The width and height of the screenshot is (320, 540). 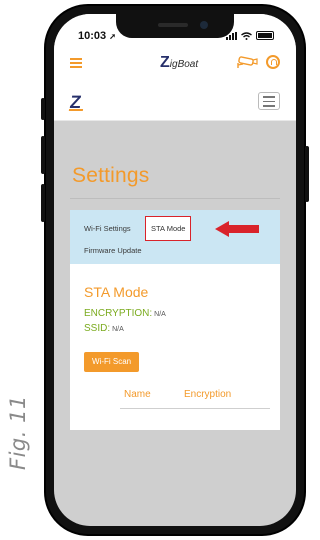 What do you see at coordinates (116, 292) in the screenshot?
I see `sta-mode-title: STA Mode` at bounding box center [116, 292].